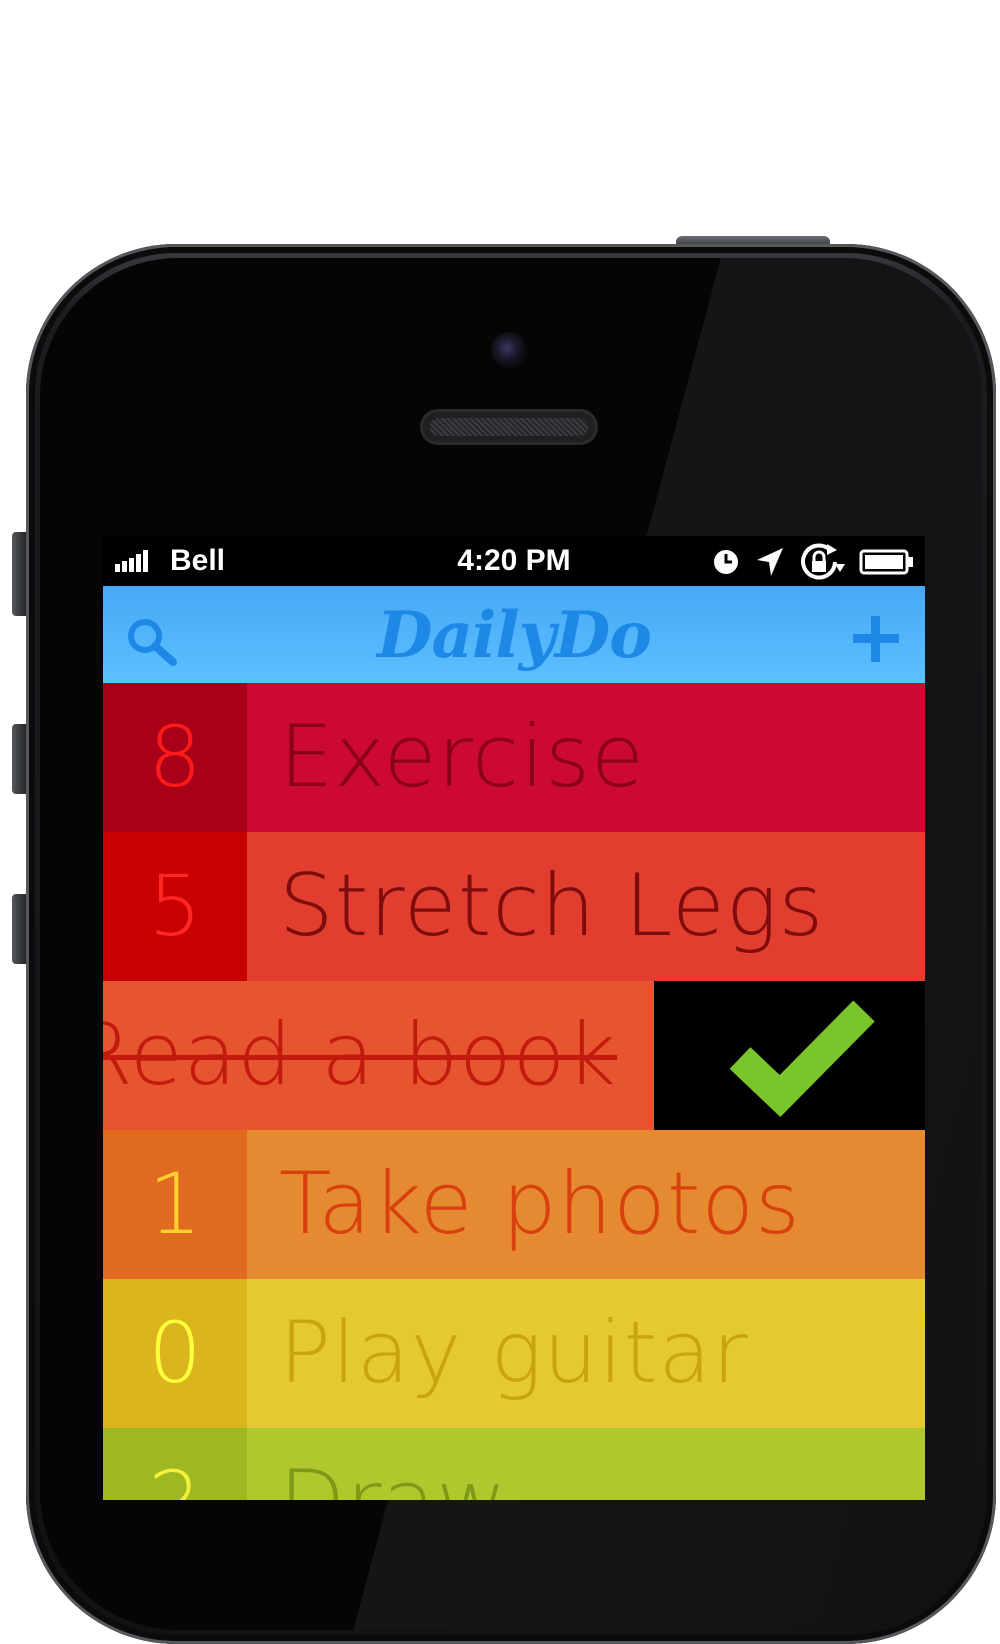  I want to click on task-row: Read a book, so click(514, 1055).